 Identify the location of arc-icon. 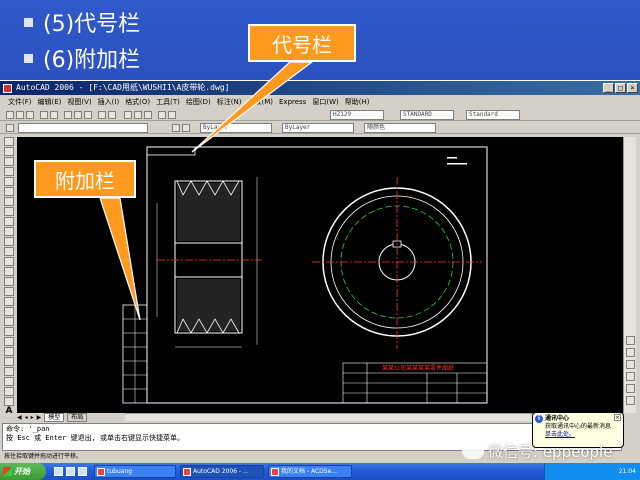
(9, 191).